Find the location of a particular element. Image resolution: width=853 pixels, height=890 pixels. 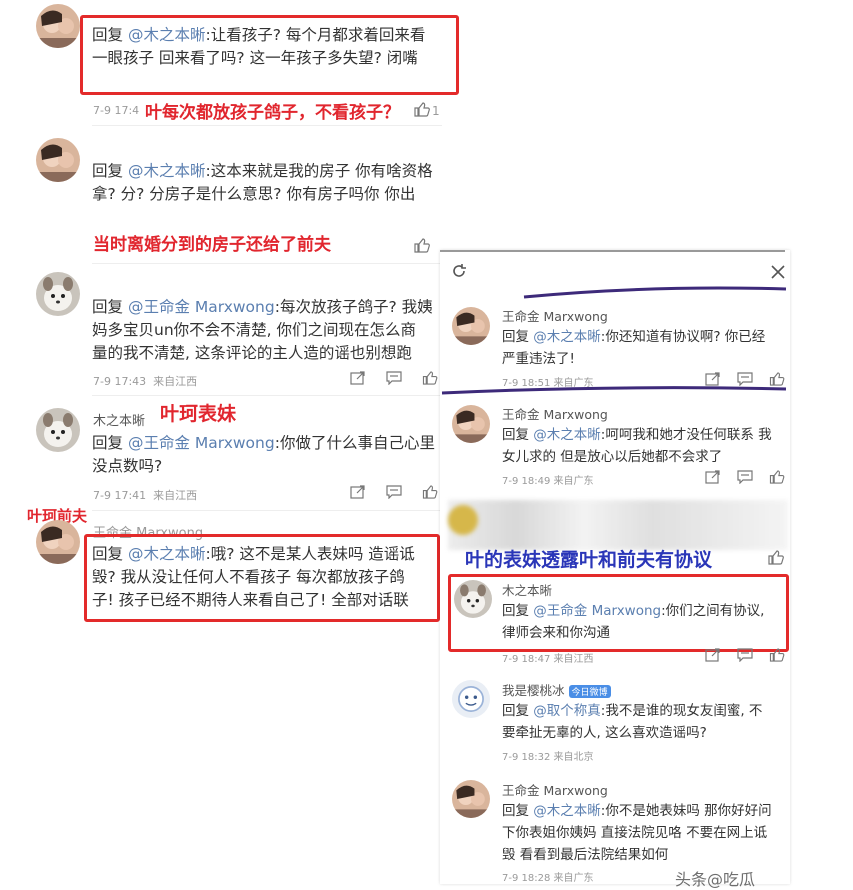

annotation-caption: 当时离婚分到的房子还给了前夫 is located at coordinates (212, 245).